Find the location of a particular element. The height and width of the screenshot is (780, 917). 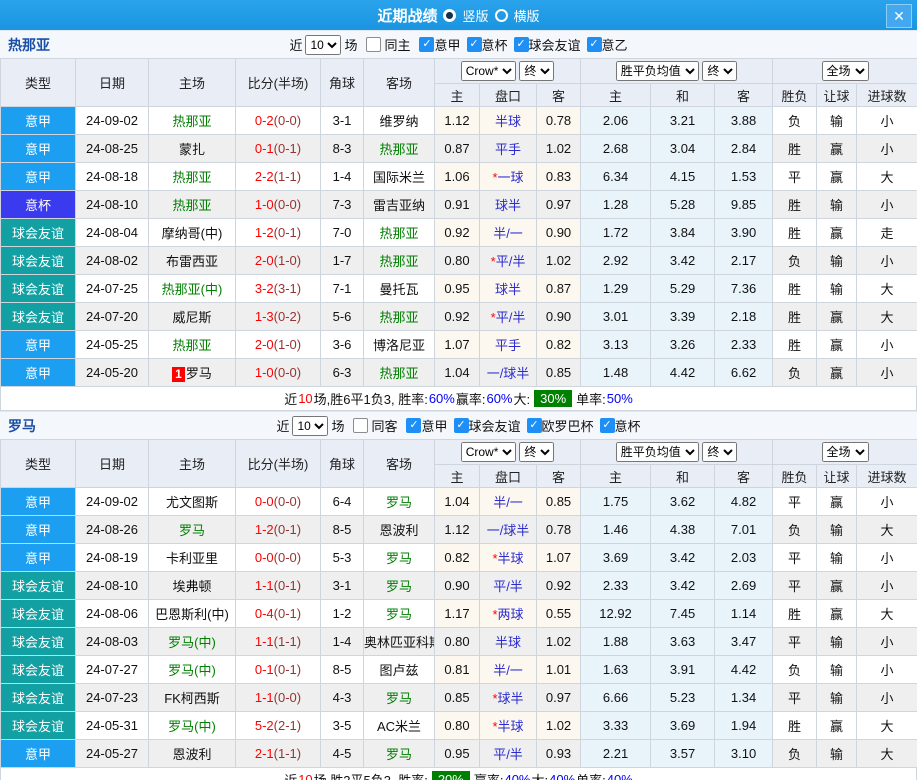

same-venue-label: 同主 is located at coordinates (397, 44).